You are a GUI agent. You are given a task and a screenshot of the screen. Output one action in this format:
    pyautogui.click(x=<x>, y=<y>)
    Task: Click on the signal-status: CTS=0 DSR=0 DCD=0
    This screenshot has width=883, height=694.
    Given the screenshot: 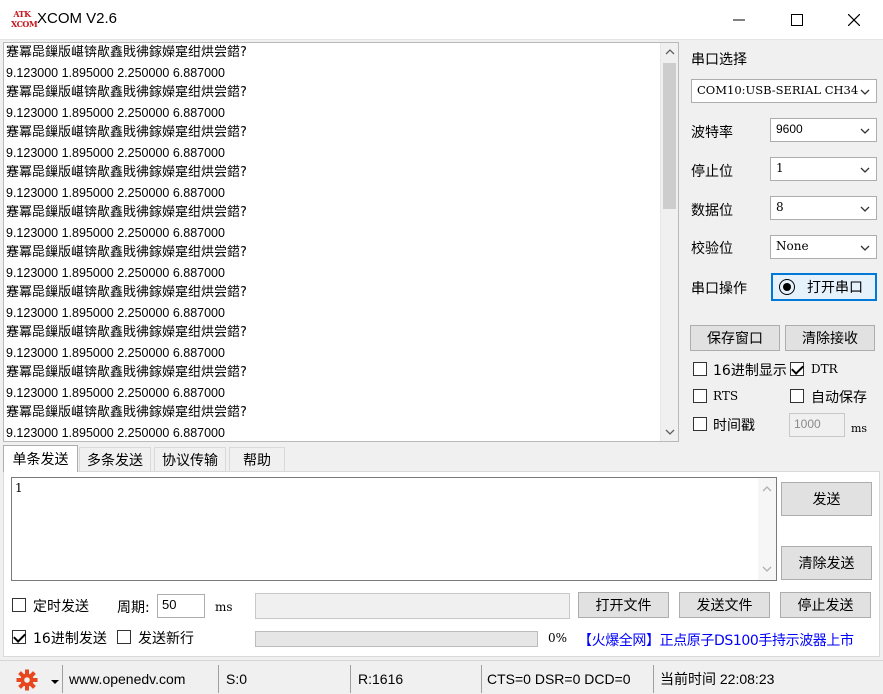 What is the action you would take?
    pyautogui.click(x=559, y=679)
    